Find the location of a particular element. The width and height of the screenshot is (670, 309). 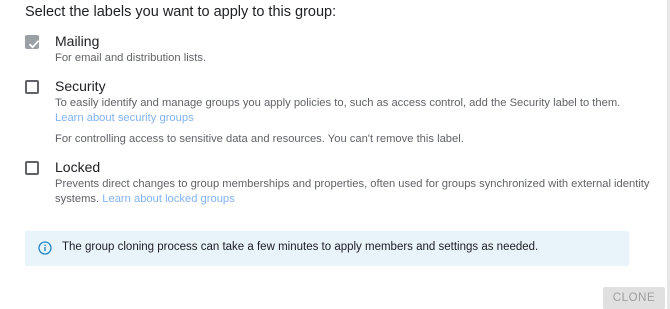

security-title: Security is located at coordinates (80, 86).